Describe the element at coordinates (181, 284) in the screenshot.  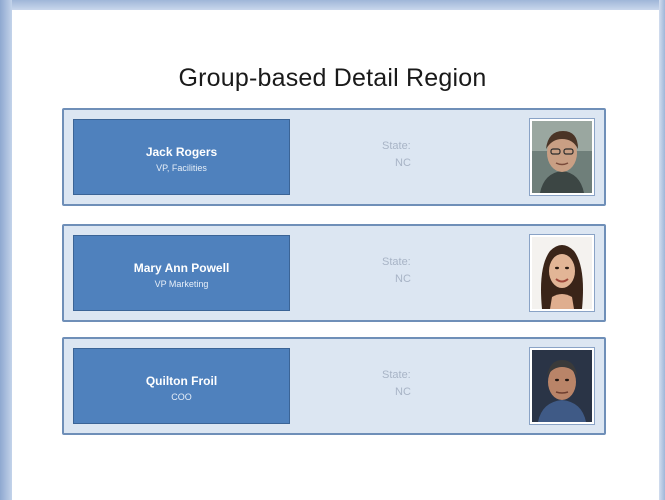
I see `person-role: VP Marketing` at that location.